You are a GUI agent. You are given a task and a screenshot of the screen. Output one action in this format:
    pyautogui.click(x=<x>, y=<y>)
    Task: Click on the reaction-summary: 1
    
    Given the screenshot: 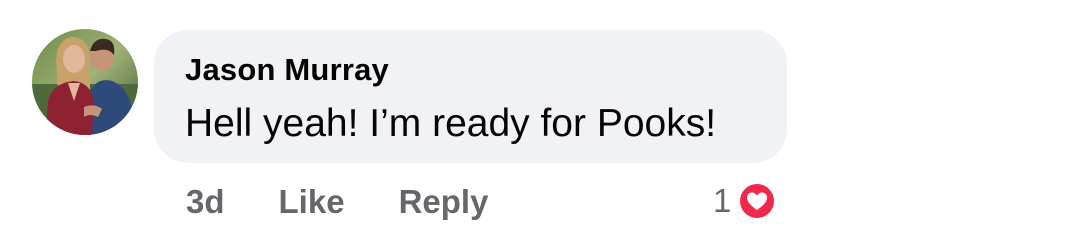 What is the action you would take?
    pyautogui.click(x=745, y=201)
    